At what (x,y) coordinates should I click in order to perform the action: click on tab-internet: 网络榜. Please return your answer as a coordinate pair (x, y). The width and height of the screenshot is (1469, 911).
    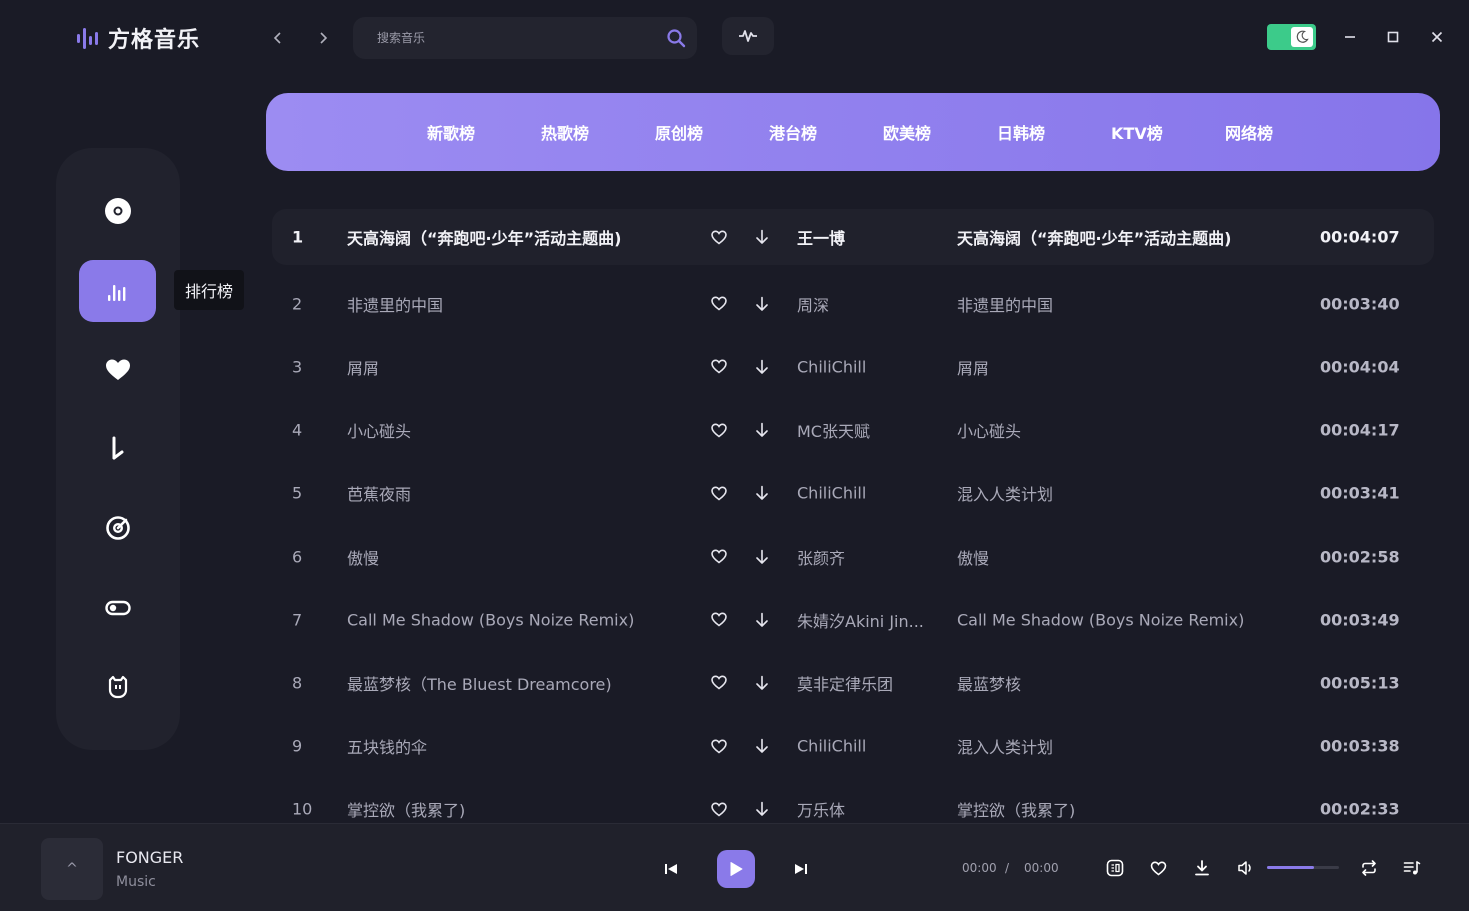
    Looking at the image, I should click on (1255, 132).